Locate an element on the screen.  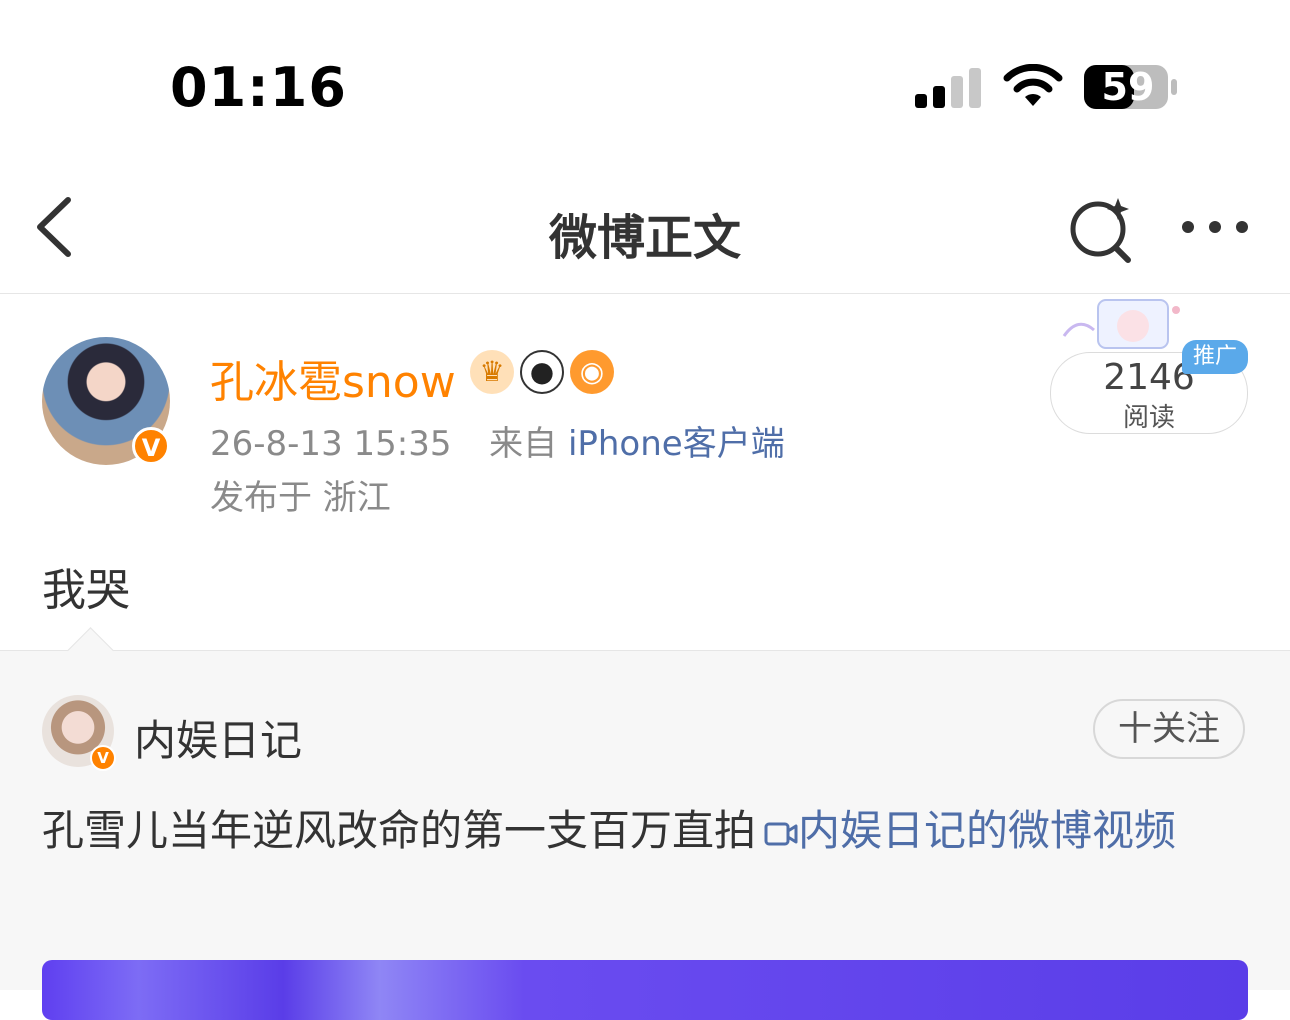
battery-level: 59 is located at coordinates (1128, 87).